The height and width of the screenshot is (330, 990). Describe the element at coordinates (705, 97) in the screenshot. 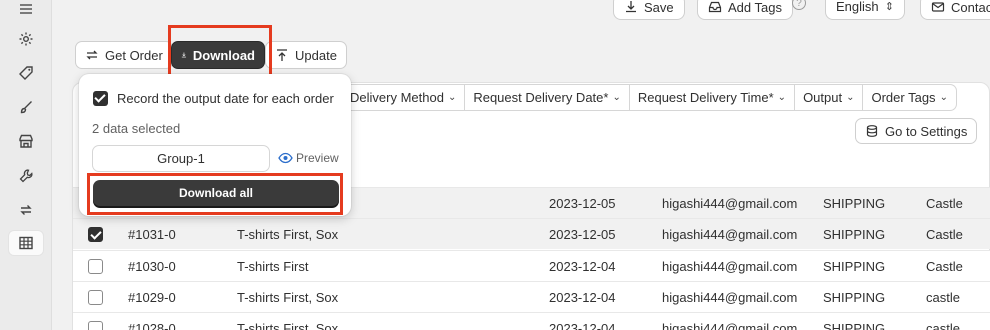

I see `filter-label: Request Delivery Time*` at that location.